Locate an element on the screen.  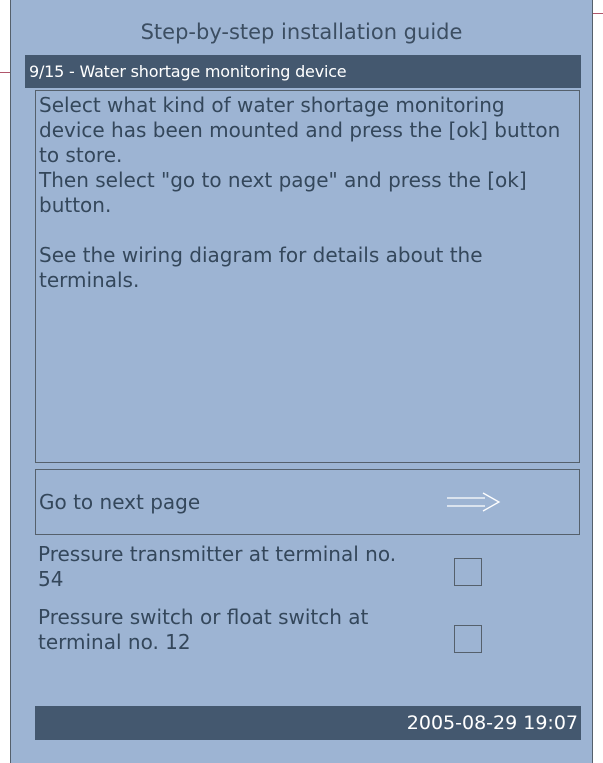
option-label: Pressure transmitter at terminal no. 54 is located at coordinates (217, 566).